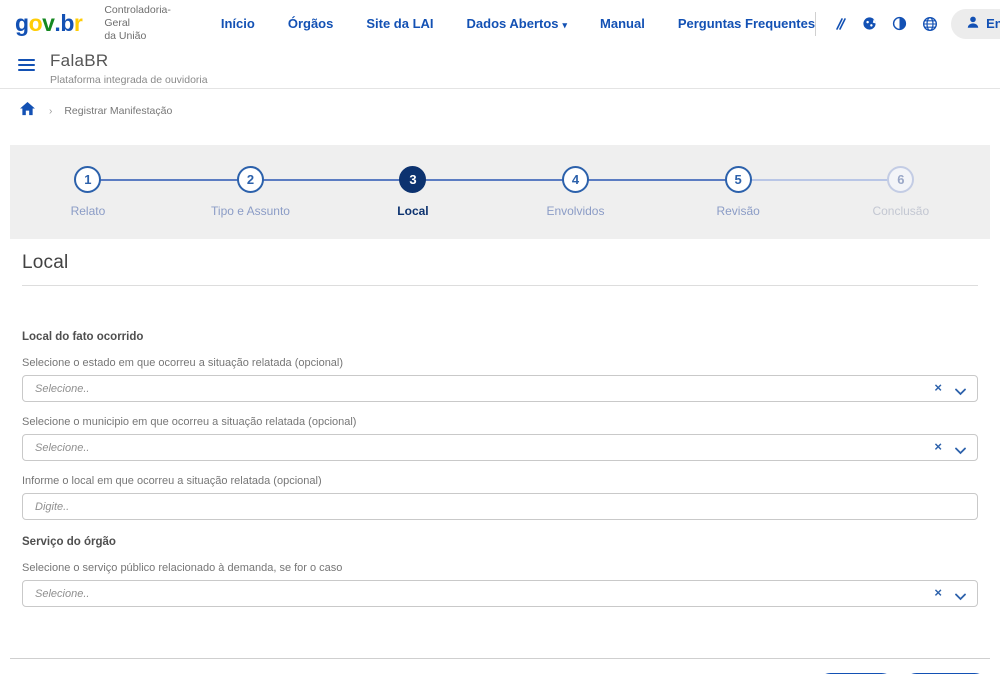 The image size is (1000, 674). I want to click on breadcrumb: › Registrar Manifestação, so click(500, 104).